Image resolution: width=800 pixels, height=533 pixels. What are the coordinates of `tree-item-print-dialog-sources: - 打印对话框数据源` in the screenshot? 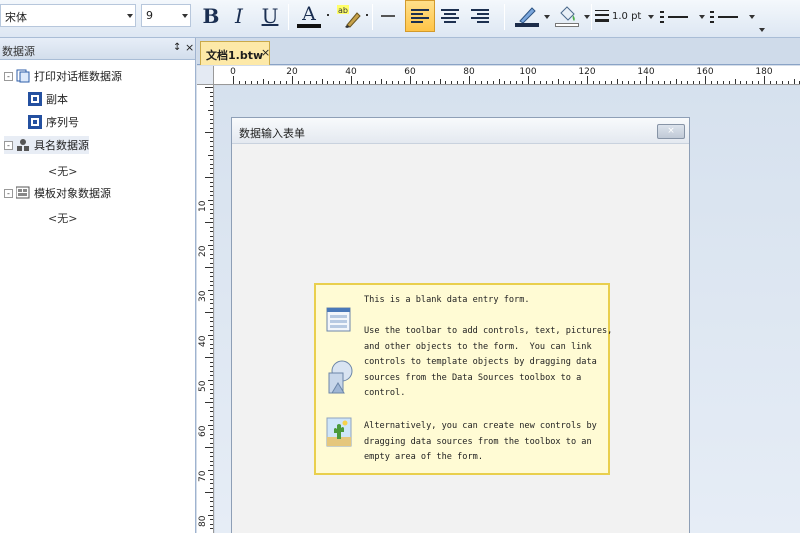 It's located at (63, 76).